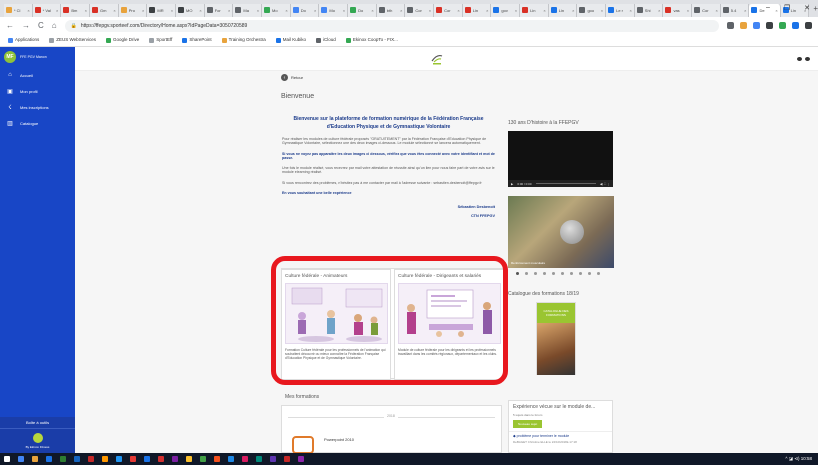 Image resolution: width=818 pixels, height=465 pixels. I want to click on avatar: MF, so click(10, 57).